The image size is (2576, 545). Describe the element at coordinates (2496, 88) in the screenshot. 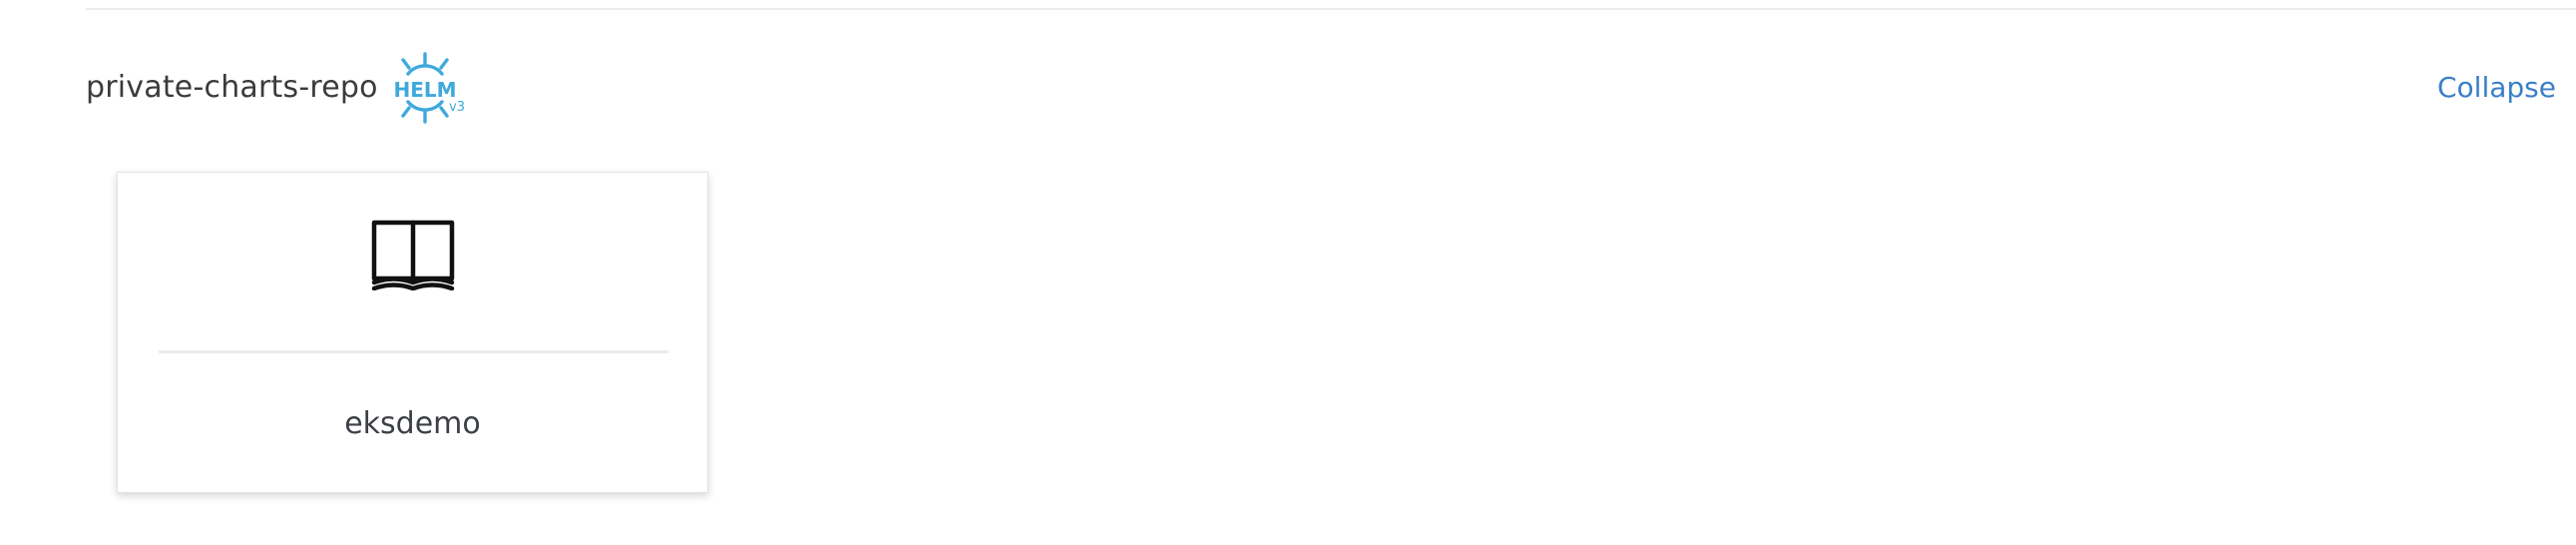

I see `collapse-button: Collapse` at that location.